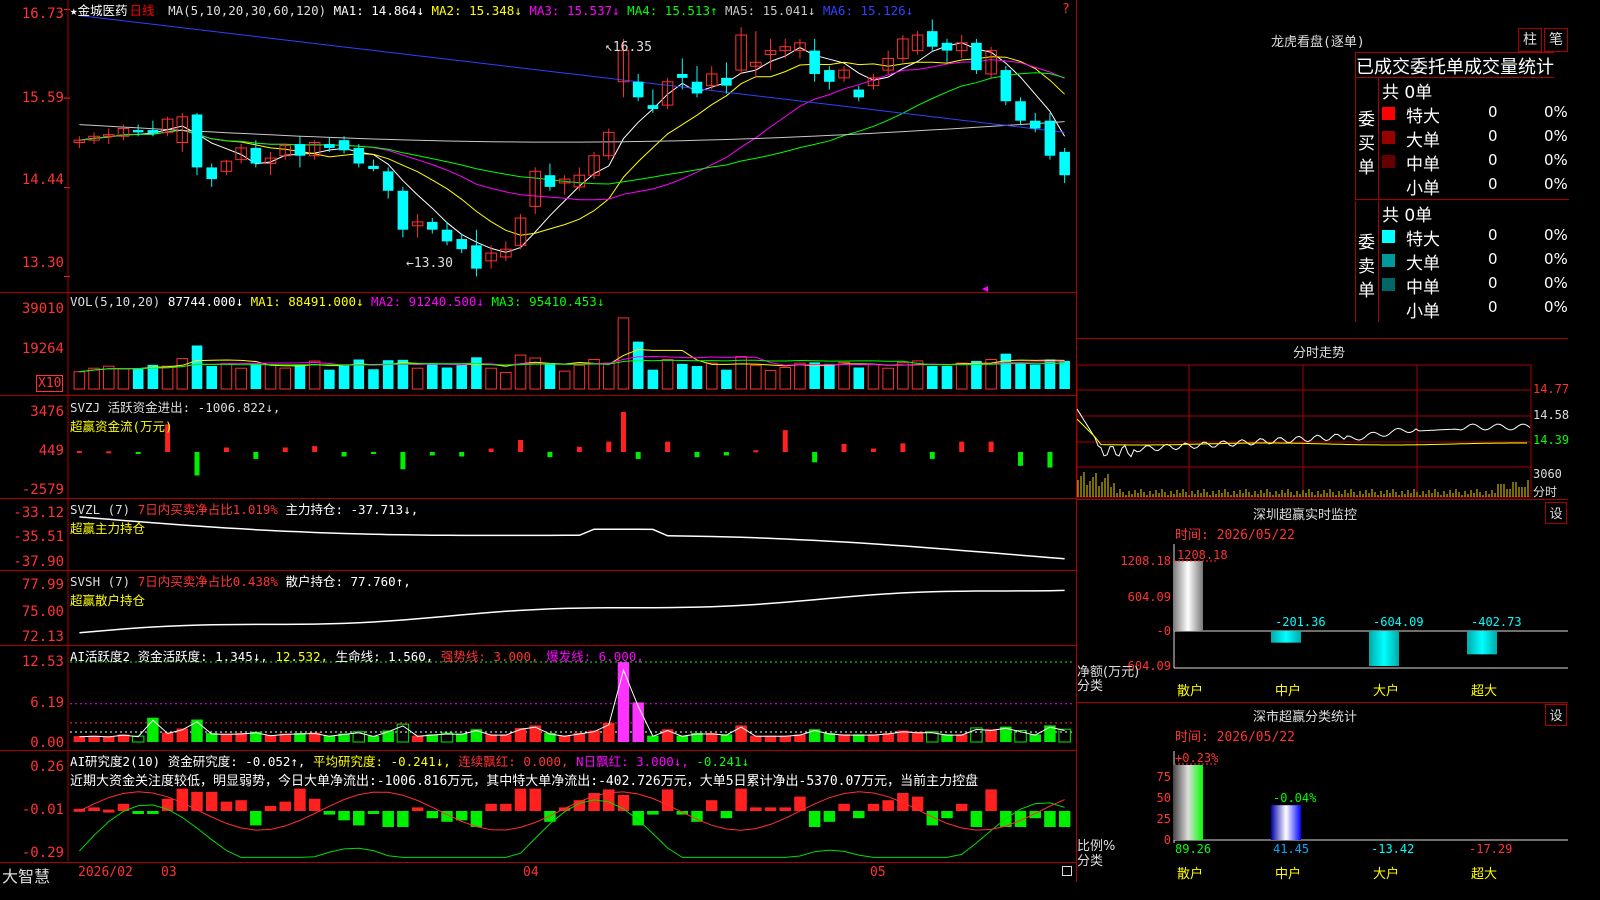  I want to click on ai-research-v3: 连续飘红: 0.000,, so click(513, 761).